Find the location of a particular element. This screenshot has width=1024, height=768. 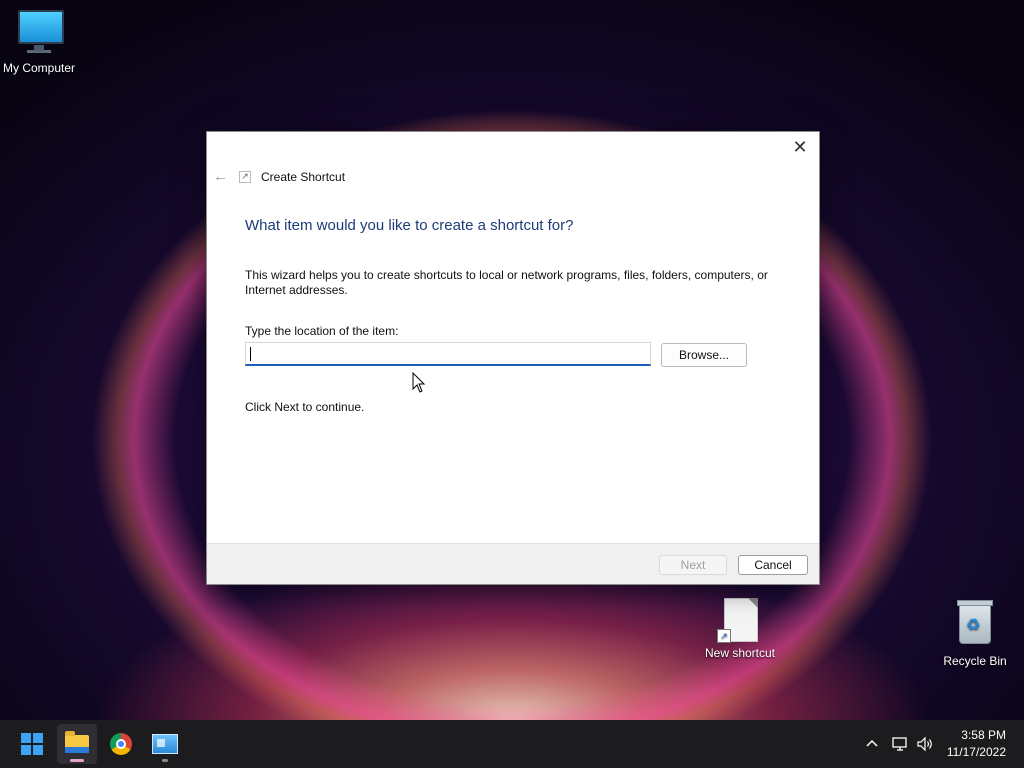

wizard-title: Create Shortcut is located at coordinates (303, 176).